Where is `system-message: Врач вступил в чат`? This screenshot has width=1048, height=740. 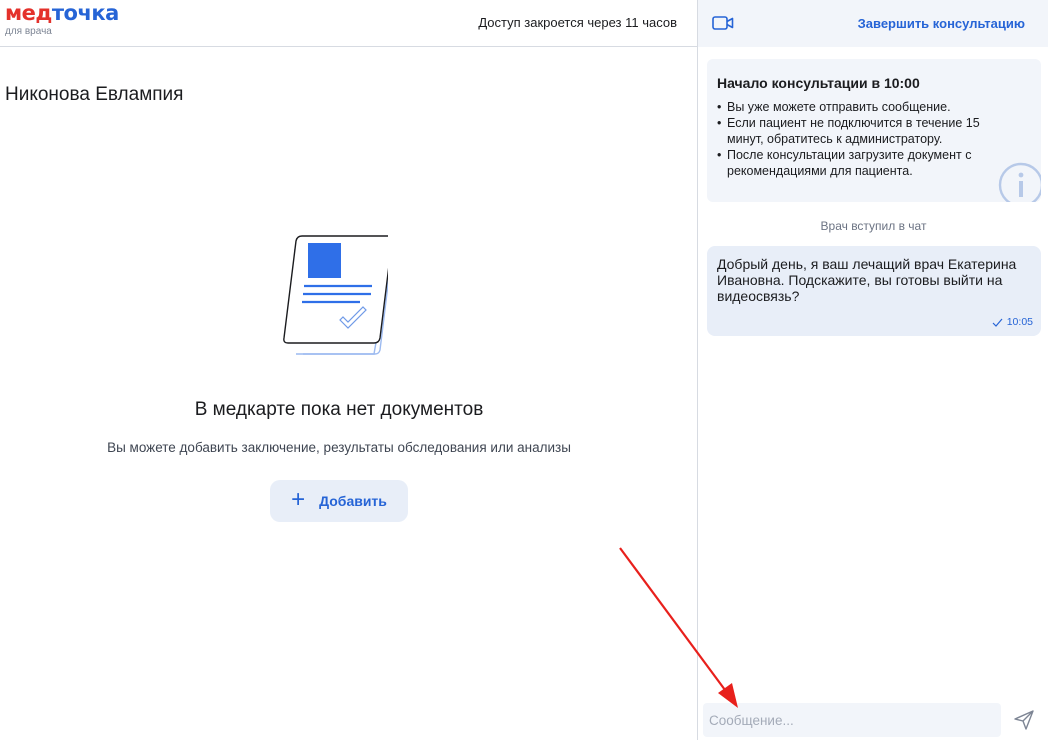 system-message: Врач вступил в чат is located at coordinates (873, 226).